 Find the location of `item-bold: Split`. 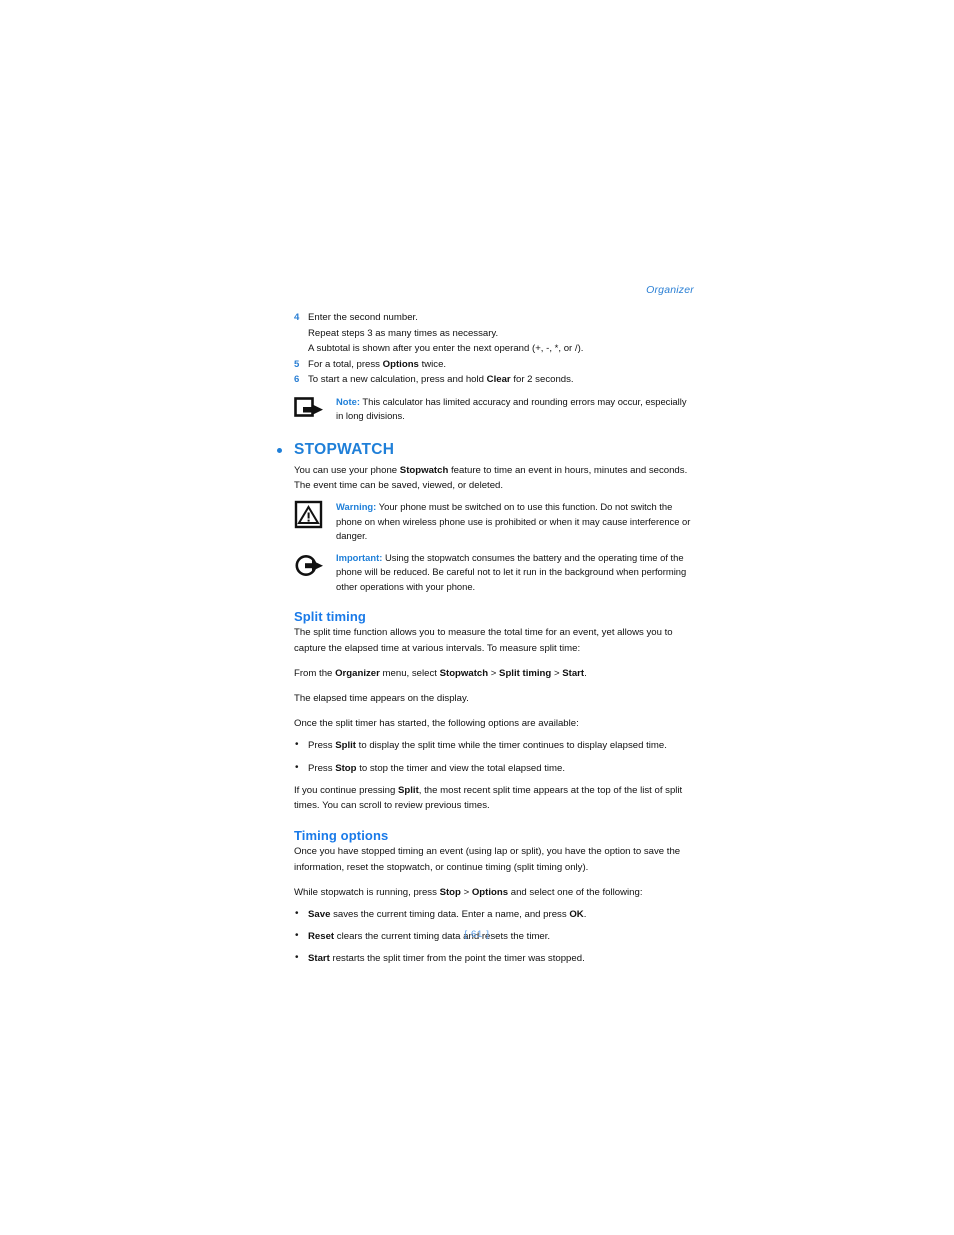

item-bold: Split is located at coordinates (345, 746).